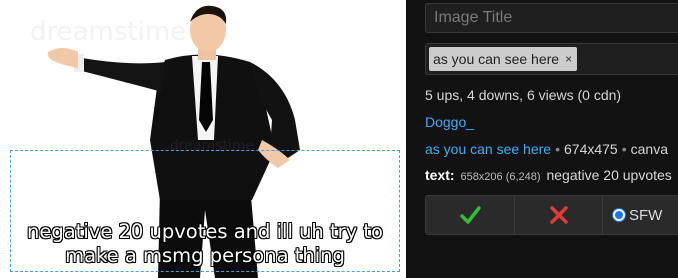 The height and width of the screenshot is (278, 678). What do you see at coordinates (591, 149) in the screenshot?
I see `image-dimensions: 674x475` at bounding box center [591, 149].